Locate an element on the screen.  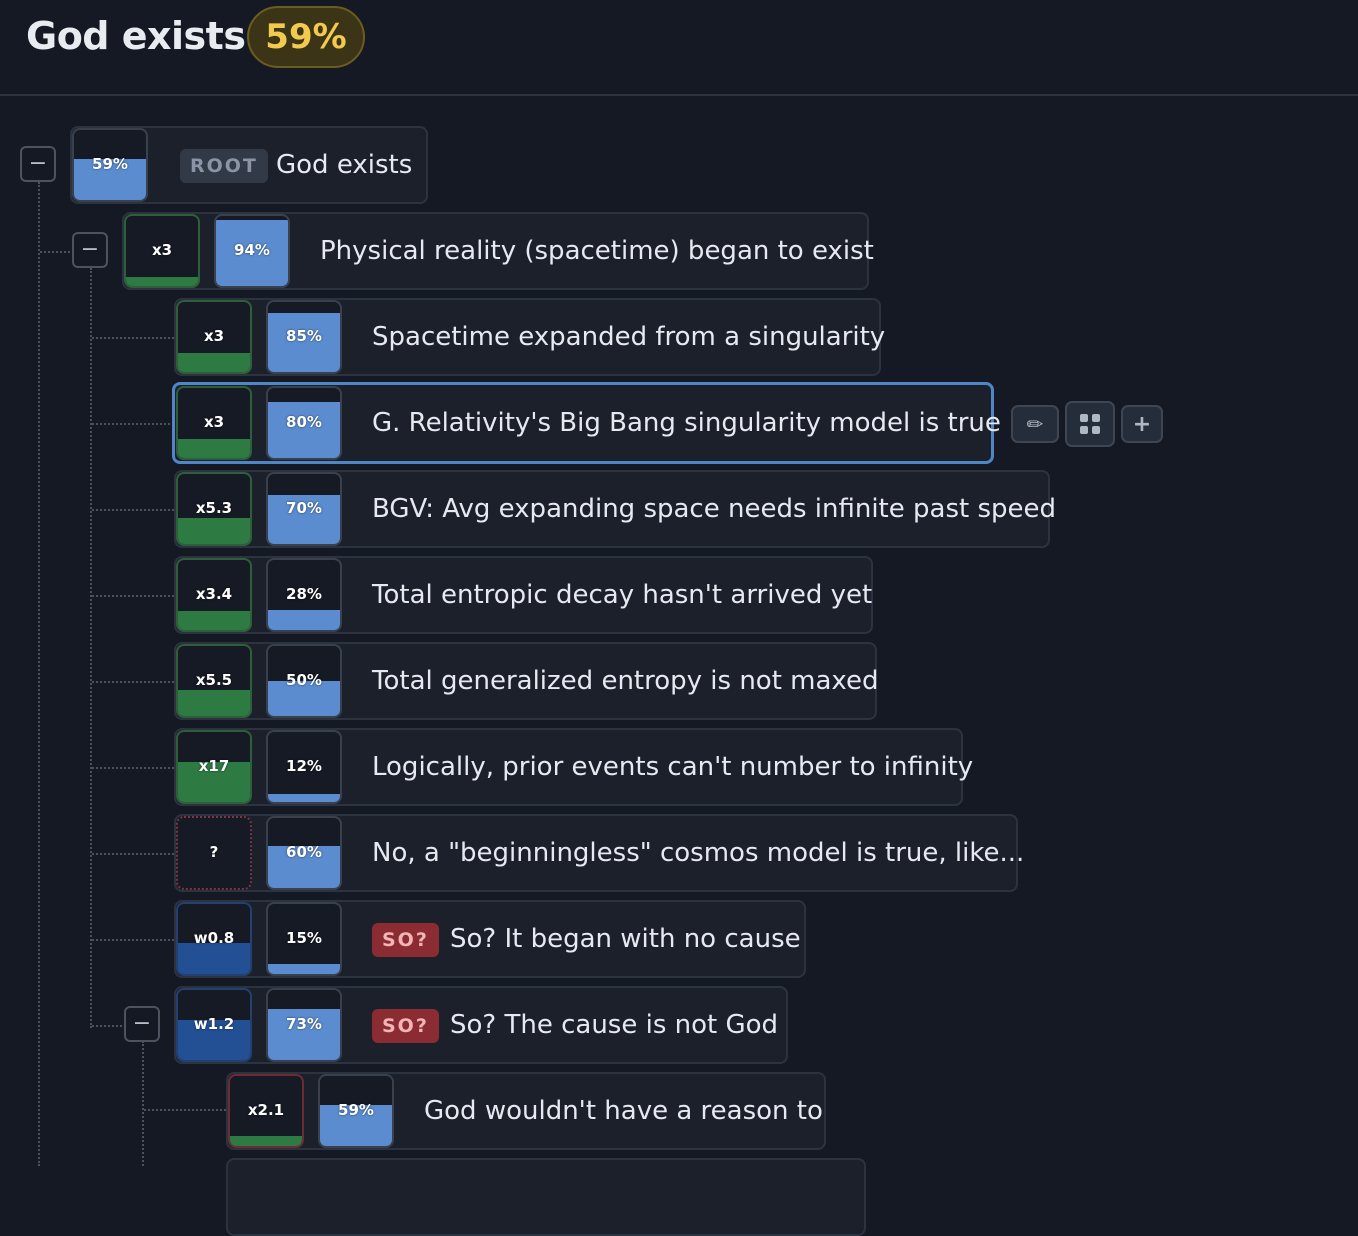
multiplier-meter: x17 is located at coordinates (214, 767).